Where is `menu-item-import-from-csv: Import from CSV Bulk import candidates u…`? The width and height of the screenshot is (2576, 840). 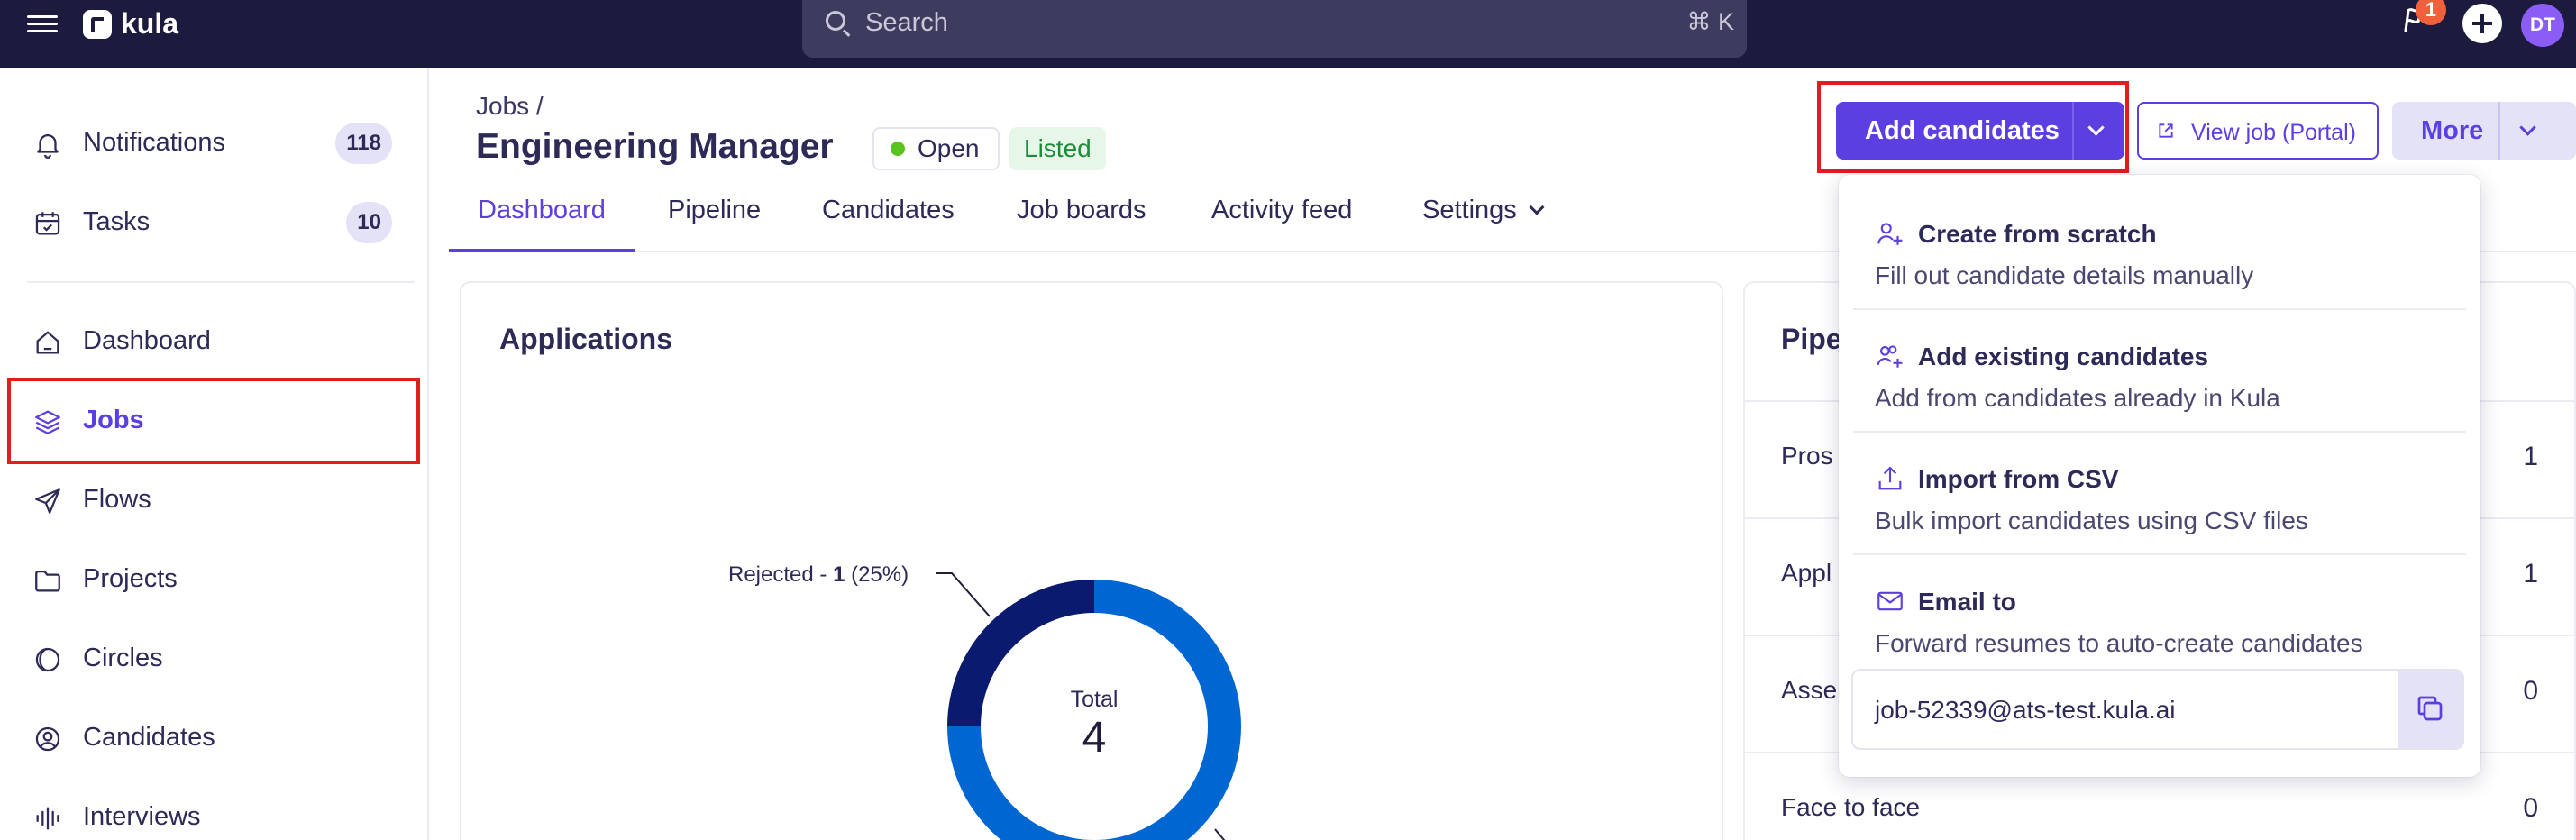 menu-item-import-from-csv: Import from CSV Bulk import candidates u… is located at coordinates (2159, 491).